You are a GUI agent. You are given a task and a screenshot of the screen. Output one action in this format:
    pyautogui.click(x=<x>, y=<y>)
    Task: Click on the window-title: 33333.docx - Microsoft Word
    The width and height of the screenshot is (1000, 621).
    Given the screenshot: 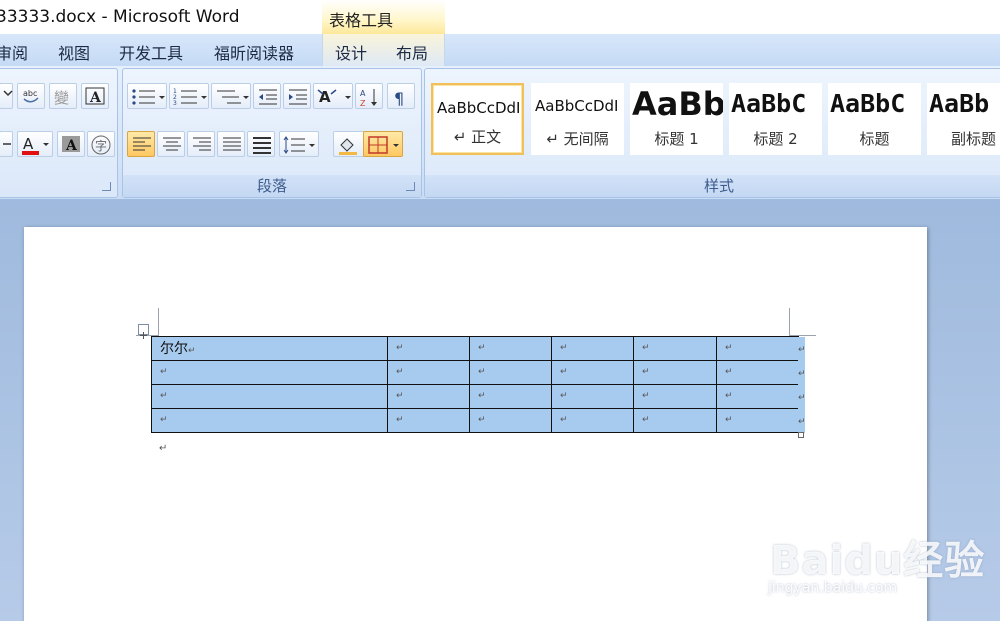 What is the action you would take?
    pyautogui.click(x=120, y=17)
    